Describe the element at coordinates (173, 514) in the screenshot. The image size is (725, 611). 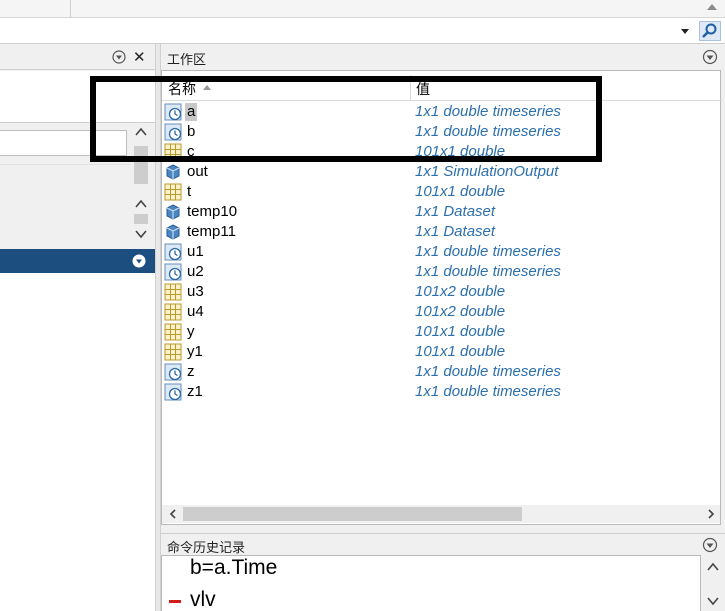
I see `scroll-left-icon` at that location.